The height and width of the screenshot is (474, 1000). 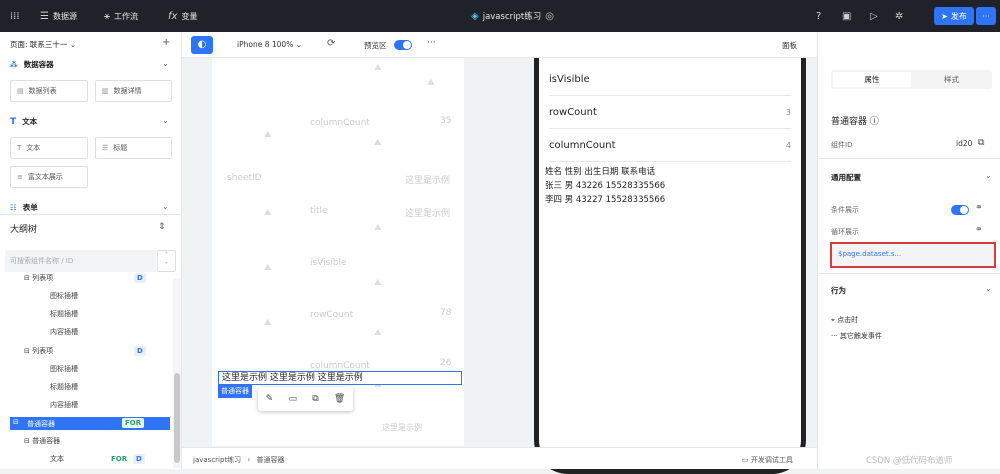 What do you see at coordinates (446, 313) in the screenshot?
I see `ghost-value: 78` at bounding box center [446, 313].